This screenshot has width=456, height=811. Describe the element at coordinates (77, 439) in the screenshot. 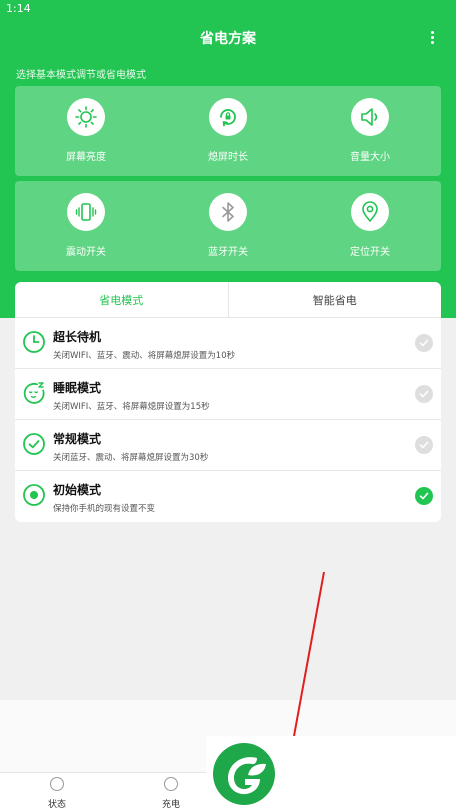

I see `mode-title: 常规模式` at that location.